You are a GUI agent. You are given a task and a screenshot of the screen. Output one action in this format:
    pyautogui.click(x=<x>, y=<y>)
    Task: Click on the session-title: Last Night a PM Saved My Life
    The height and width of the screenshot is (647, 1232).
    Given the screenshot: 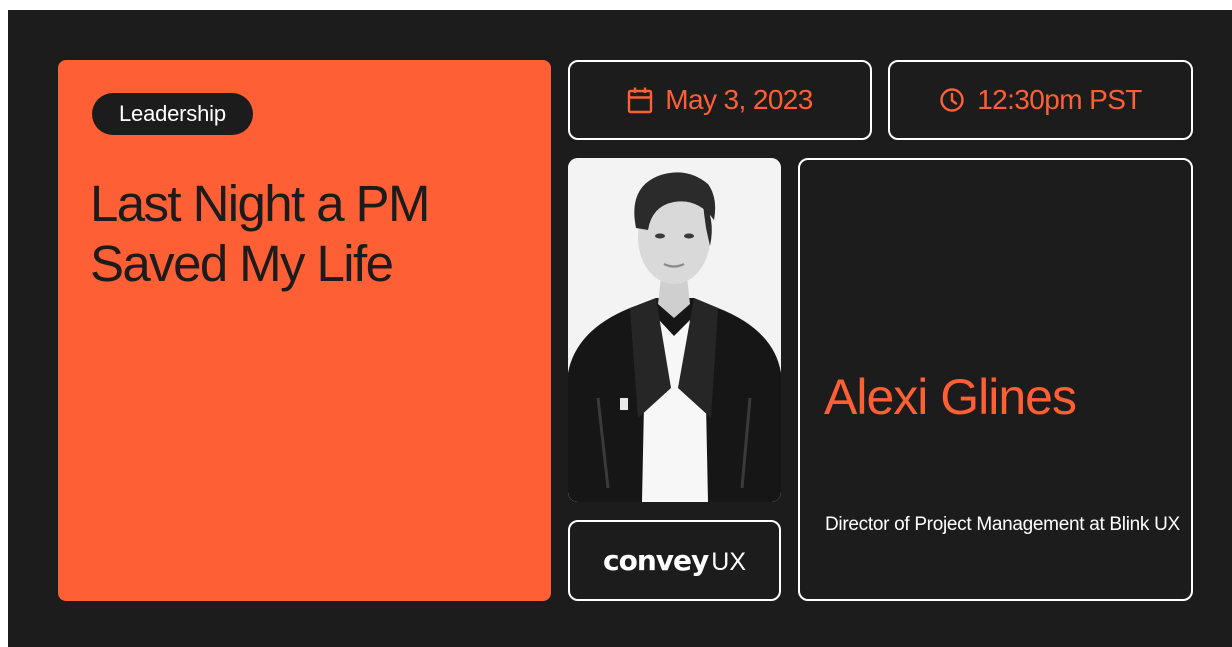 What is the action you would take?
    pyautogui.click(x=260, y=233)
    